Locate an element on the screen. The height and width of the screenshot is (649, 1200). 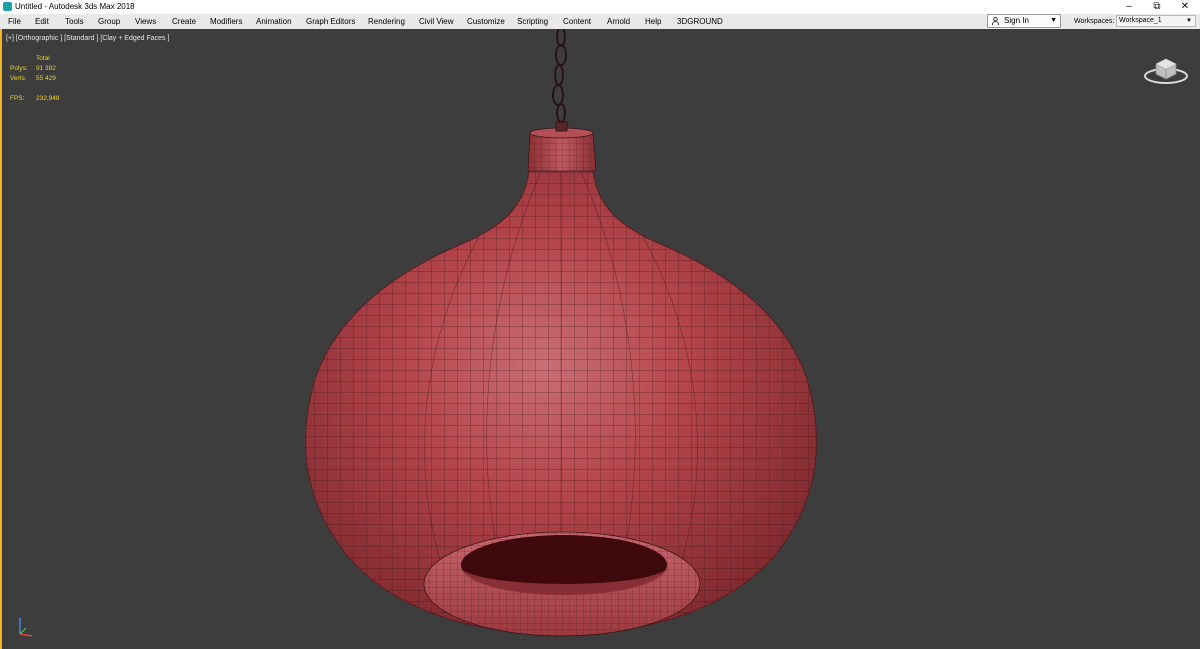
menu-scripting: Scripting is located at coordinates (532, 21).